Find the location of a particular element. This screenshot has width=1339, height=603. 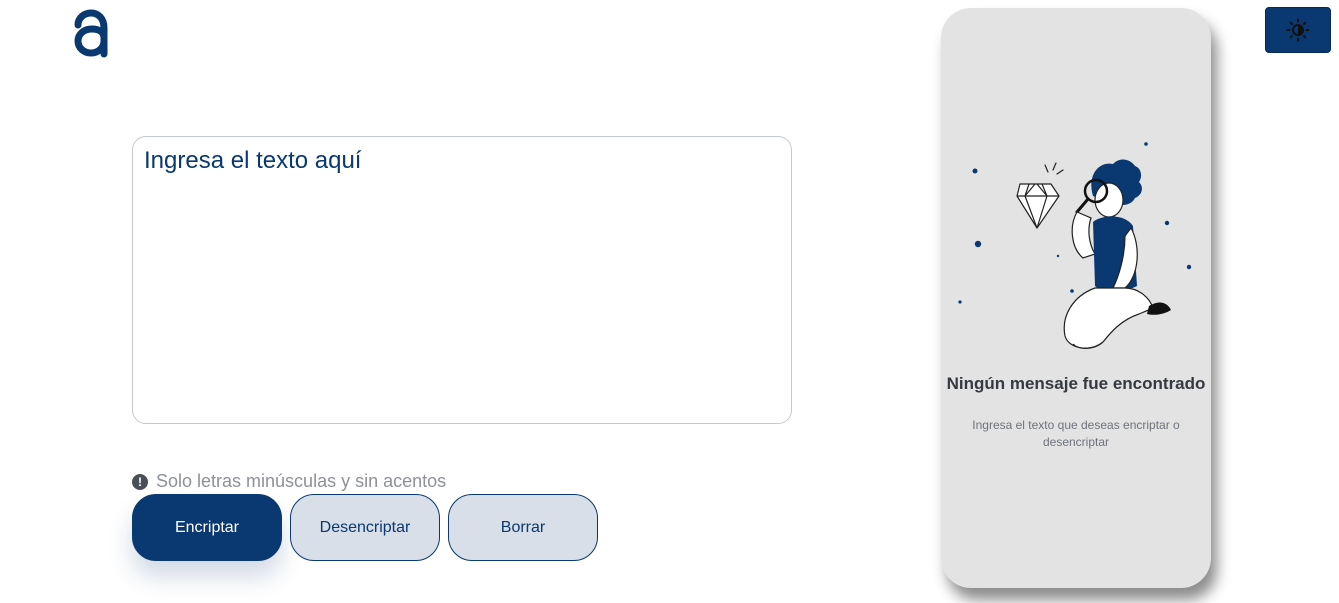

clear-button-label: Borrar is located at coordinates (523, 527).